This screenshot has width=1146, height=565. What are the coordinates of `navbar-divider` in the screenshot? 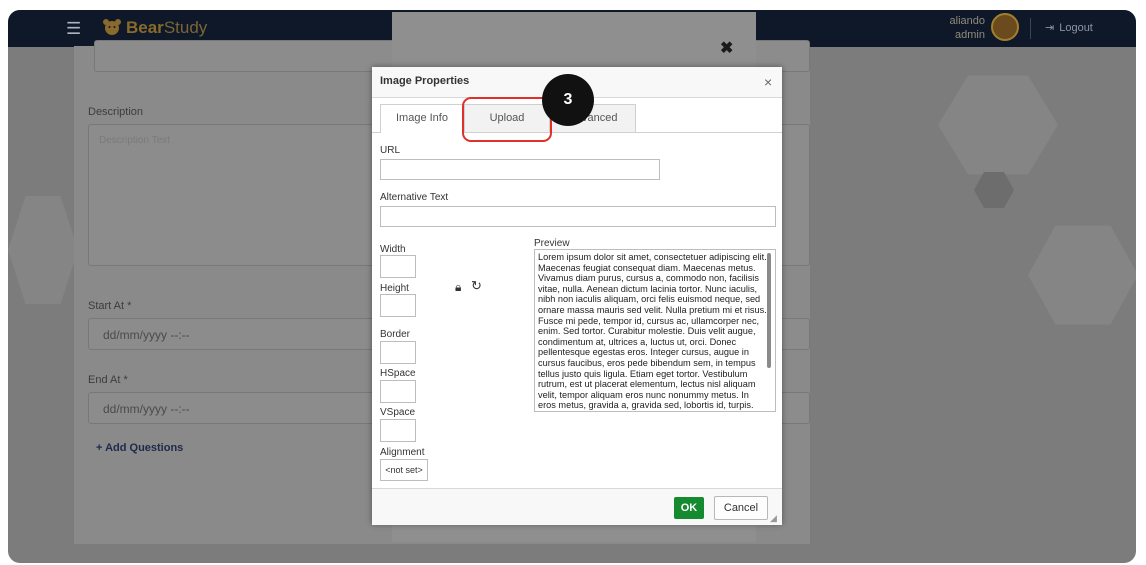 It's located at (1030, 28).